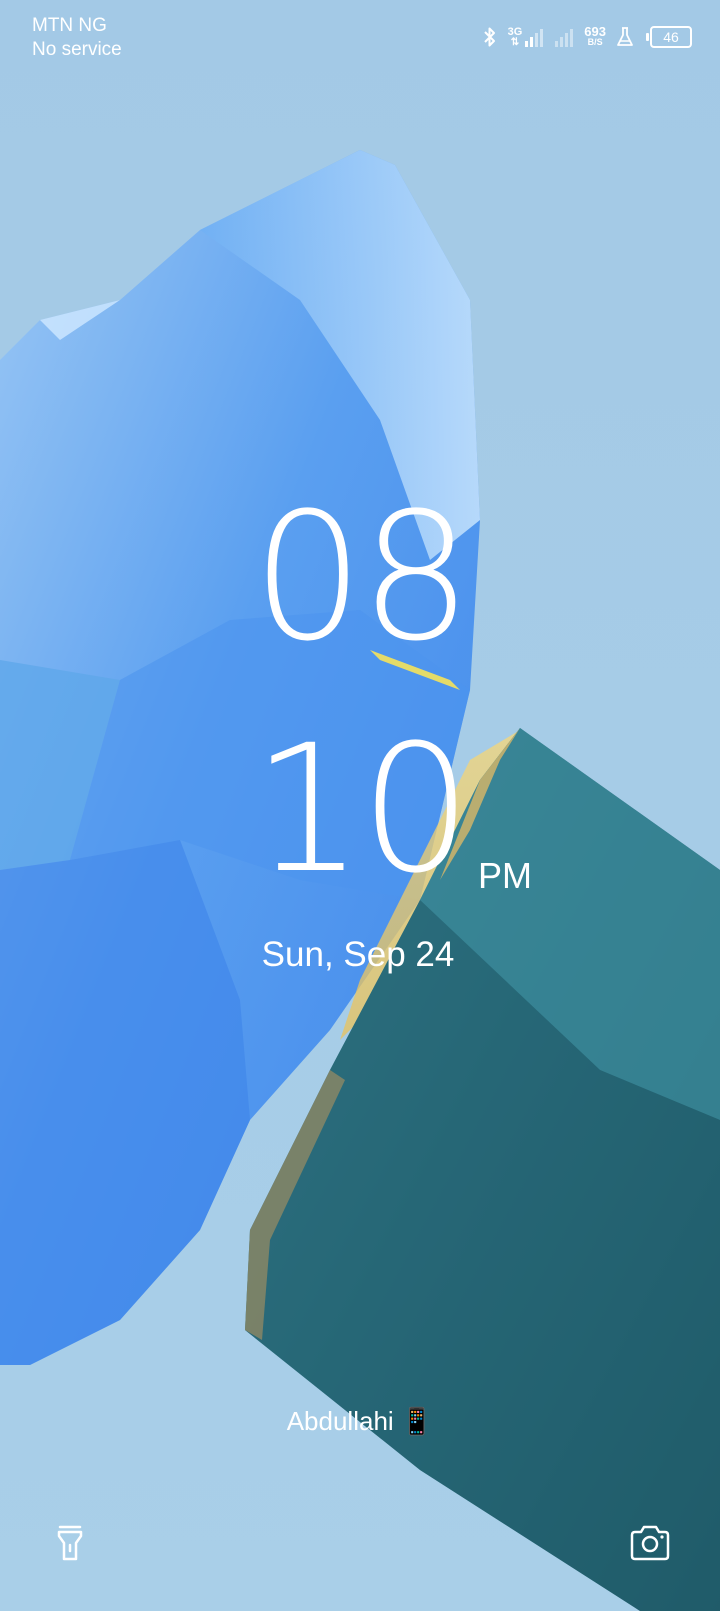 This screenshot has height=1611, width=720. I want to click on service-status: No service, so click(77, 49).